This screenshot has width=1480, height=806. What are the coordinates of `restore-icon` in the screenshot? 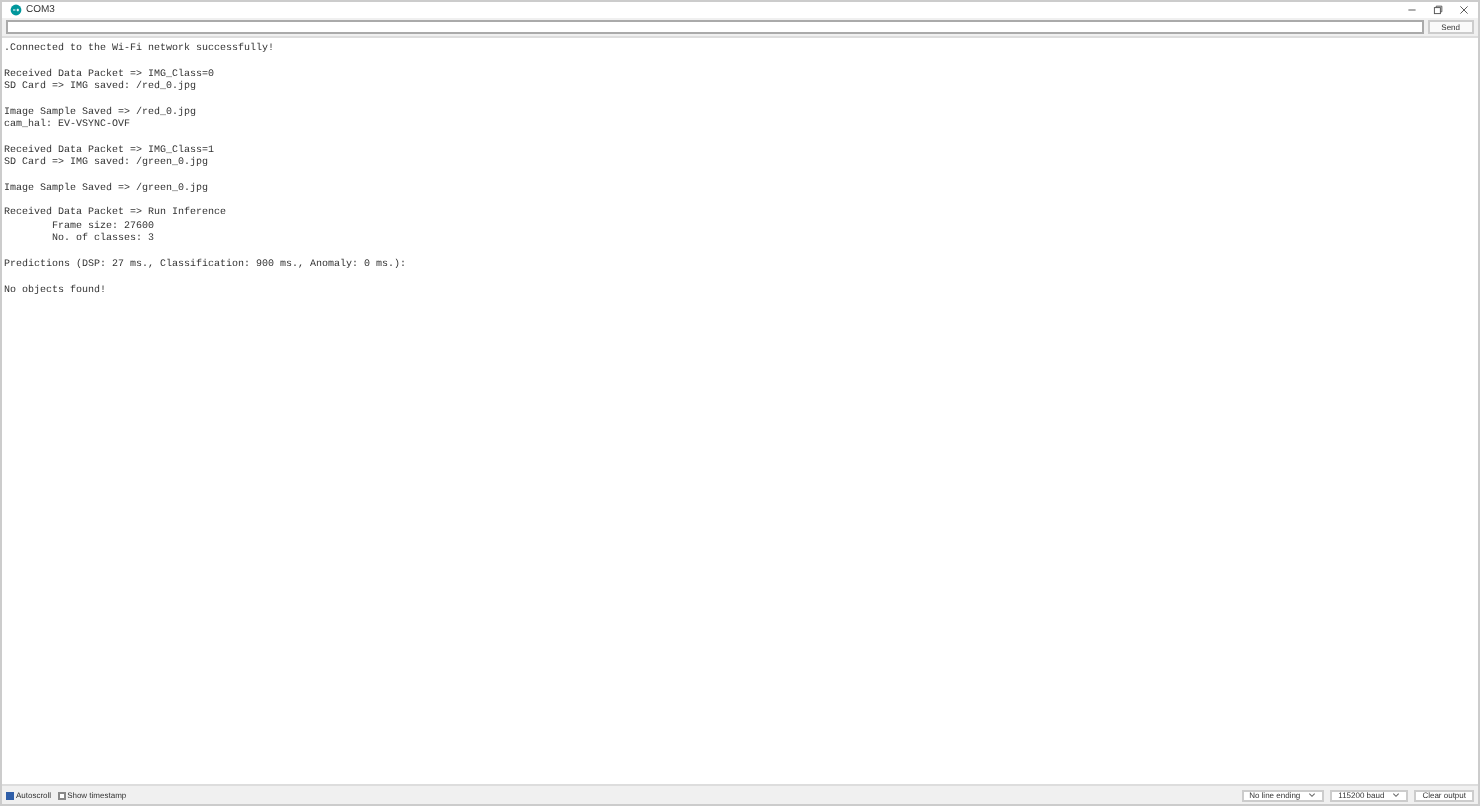 It's located at (1438, 10).